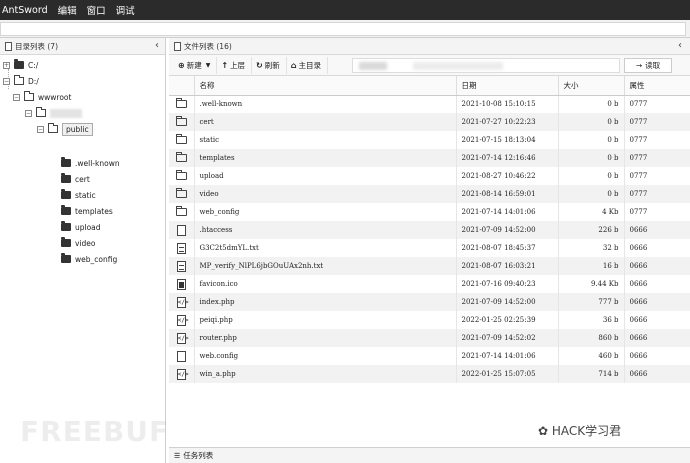 The image size is (690, 463). I want to click on file-row: </> win_a.php 2022-01-25 15:07:05 714 b 0666, so click(429, 374).